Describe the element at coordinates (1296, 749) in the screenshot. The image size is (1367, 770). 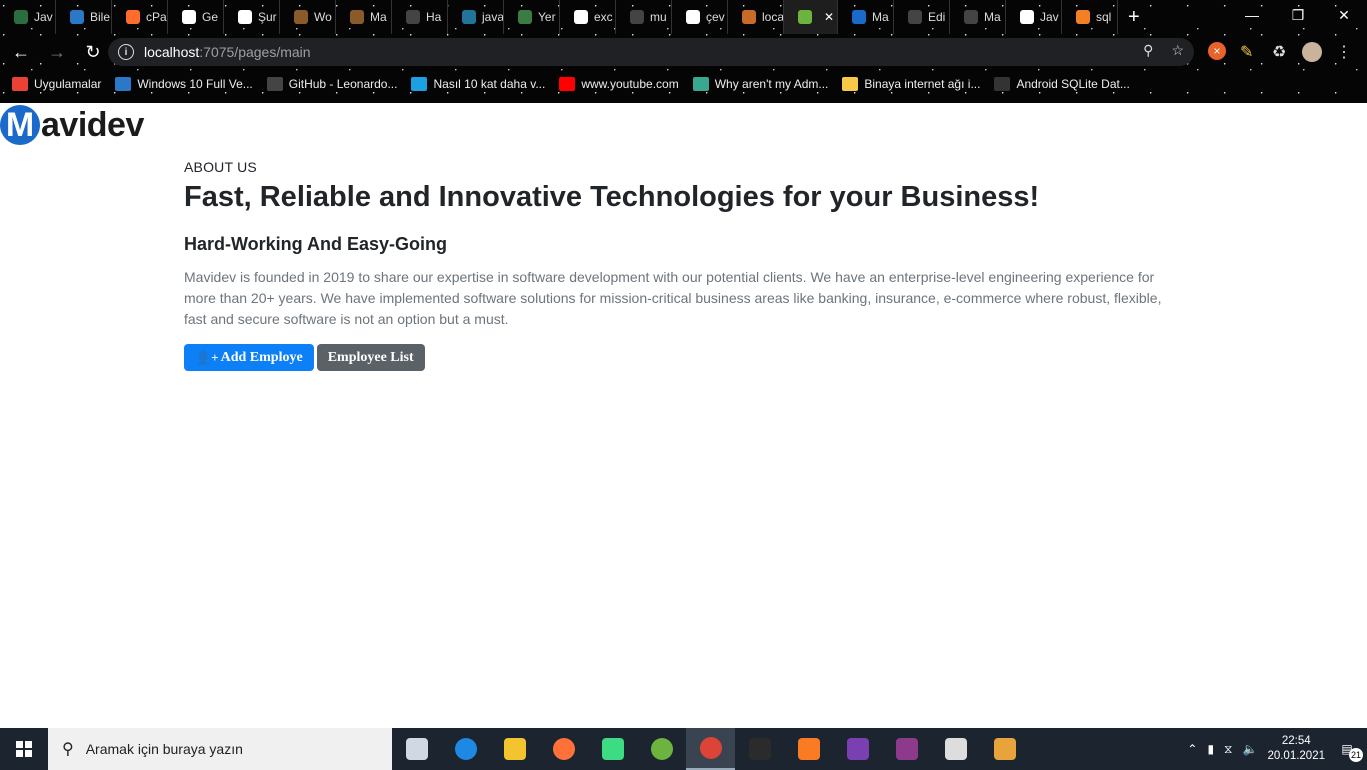
I see `clock: 22:54 20.01.2021` at that location.